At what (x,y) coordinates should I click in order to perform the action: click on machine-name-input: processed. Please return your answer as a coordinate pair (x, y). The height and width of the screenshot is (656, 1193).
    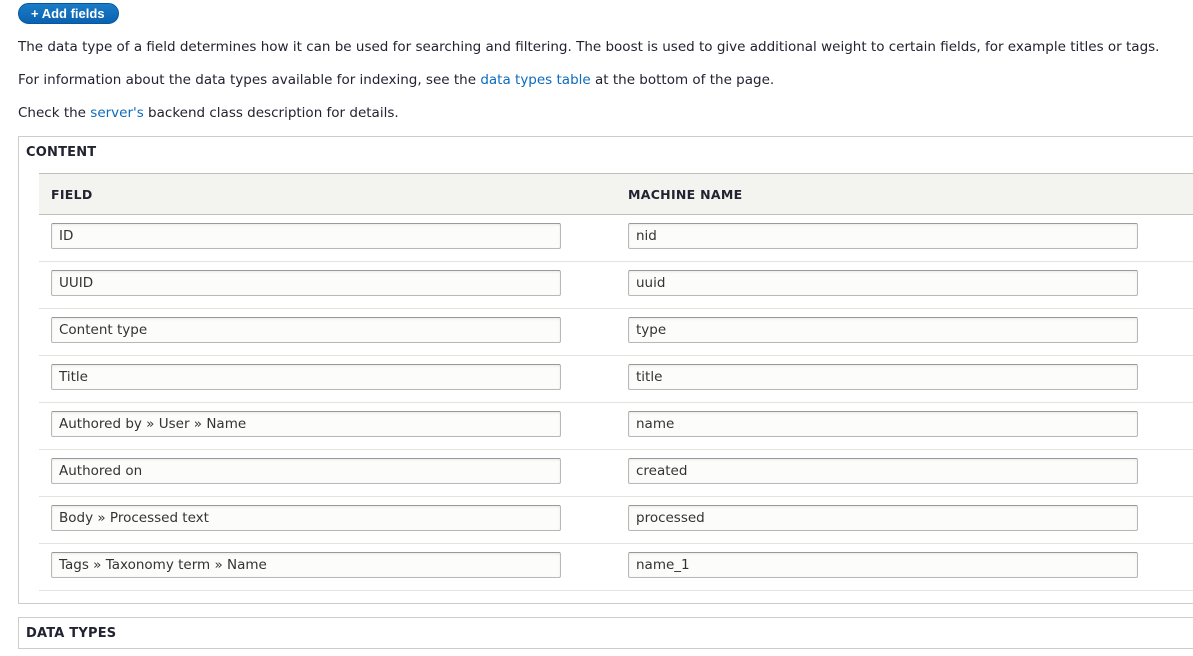
    Looking at the image, I should click on (883, 518).